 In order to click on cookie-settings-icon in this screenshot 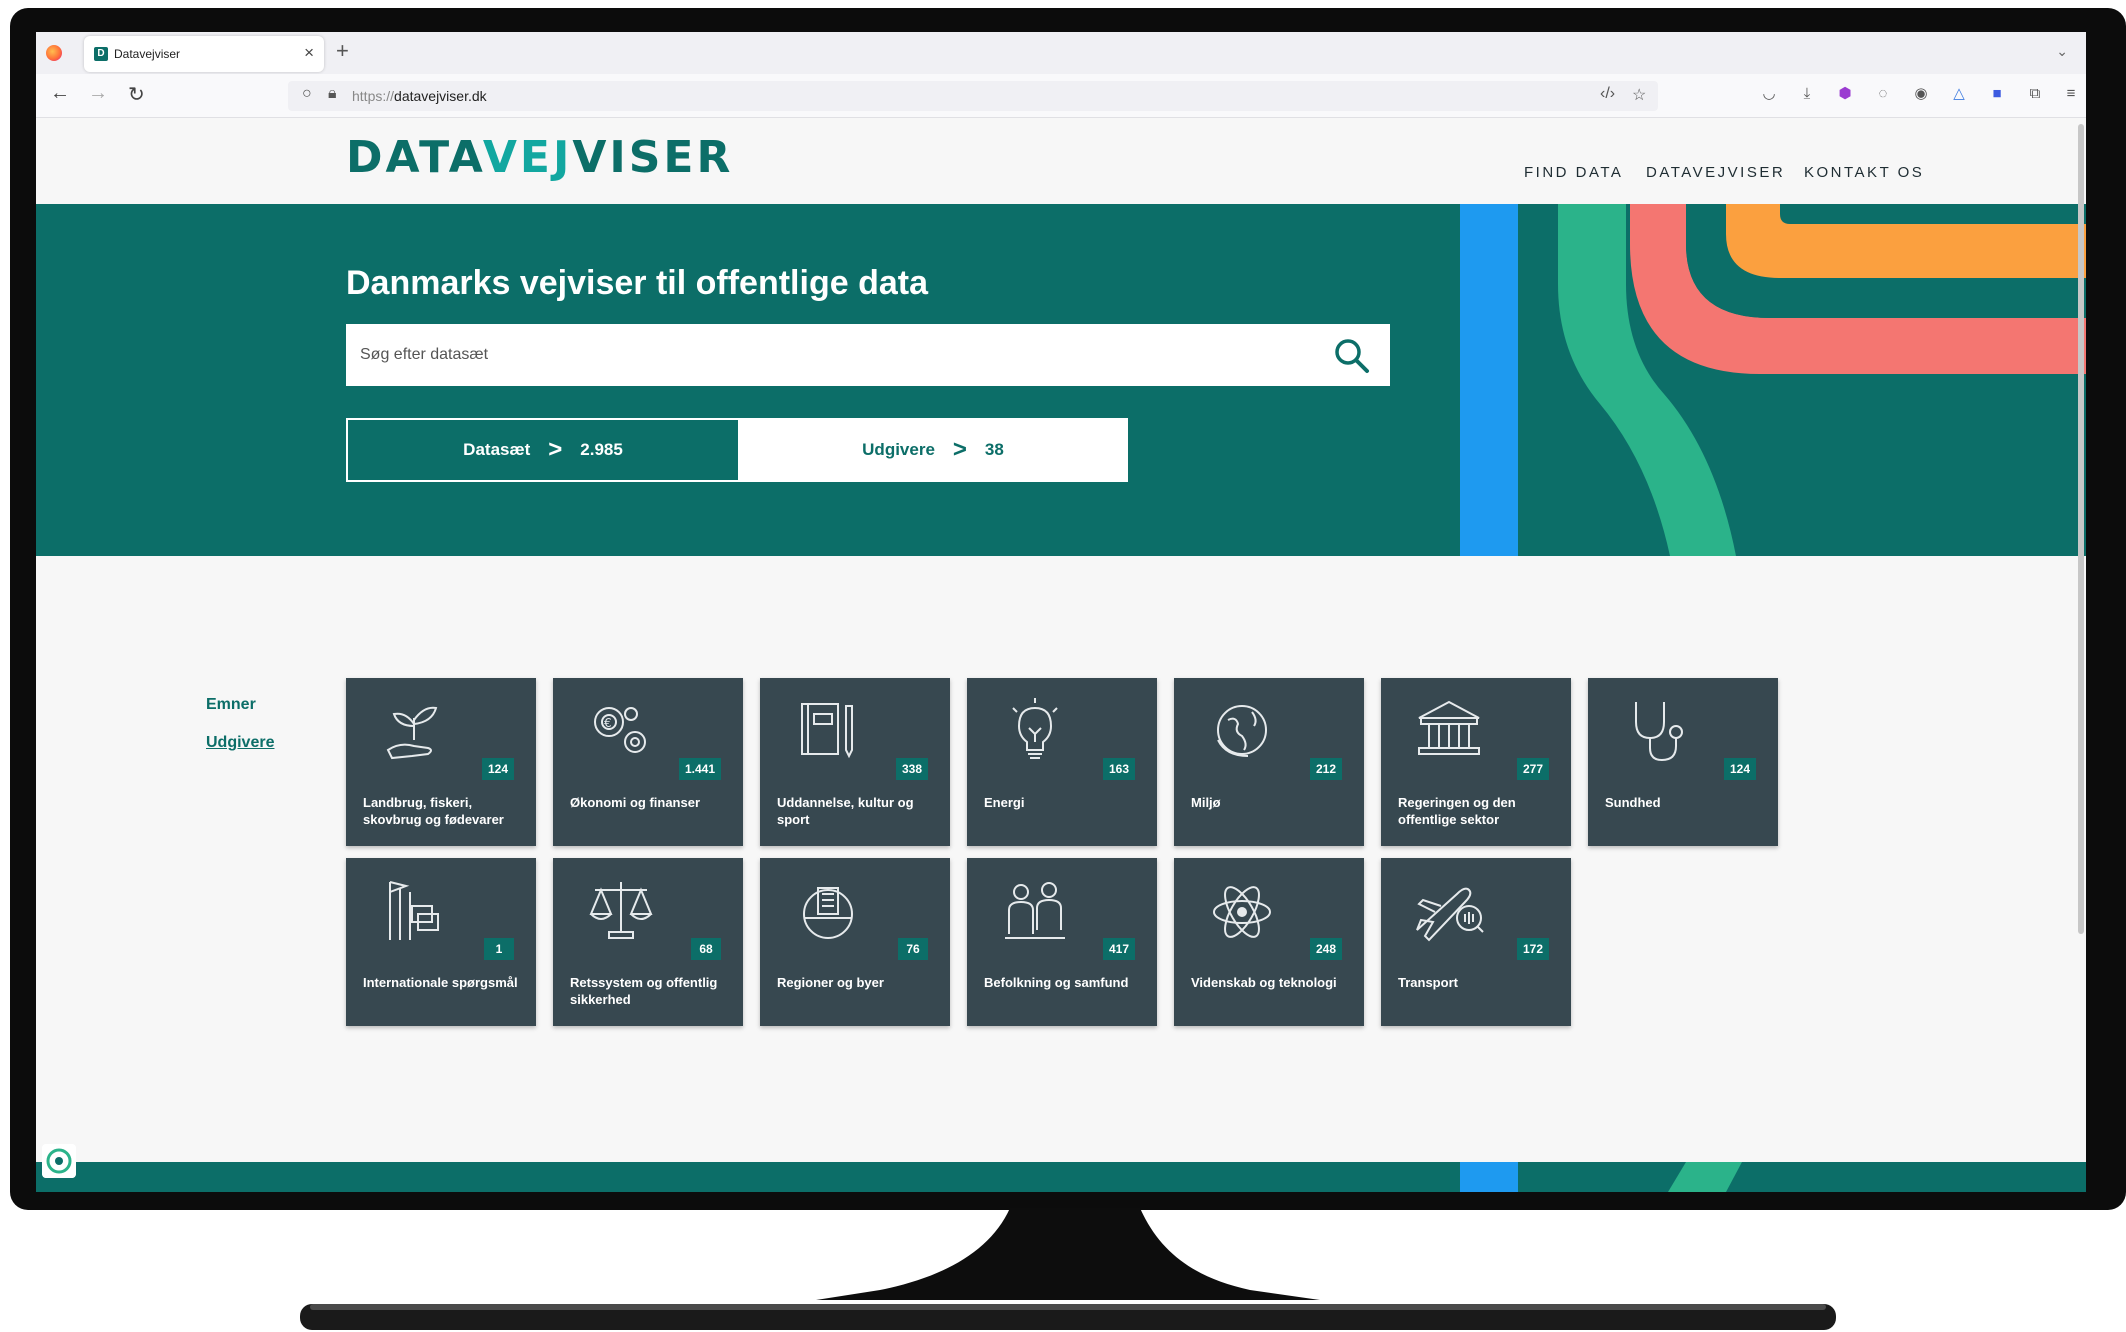, I will do `click(59, 1161)`.